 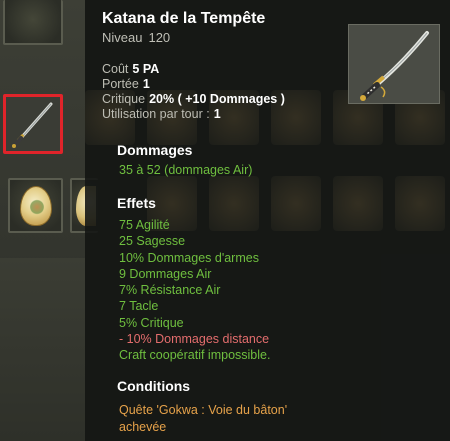 What do you see at coordinates (131, 69) in the screenshot?
I see `stat-cost: Coût 5 PA` at bounding box center [131, 69].